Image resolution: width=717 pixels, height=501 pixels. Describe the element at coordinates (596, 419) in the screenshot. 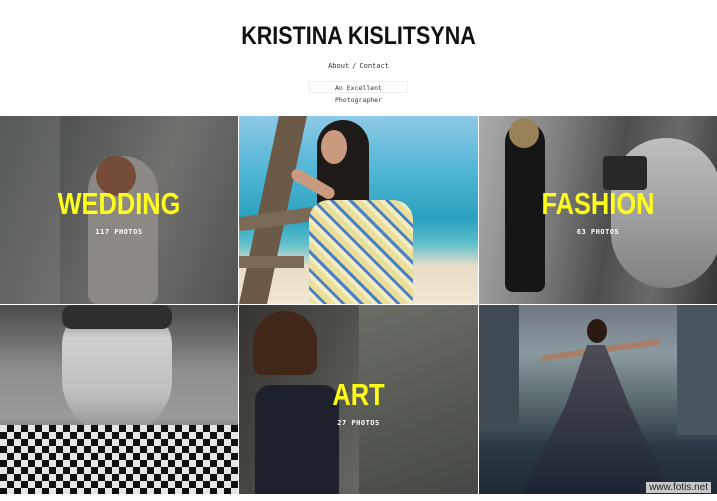

I see `photo-model-gown` at that location.